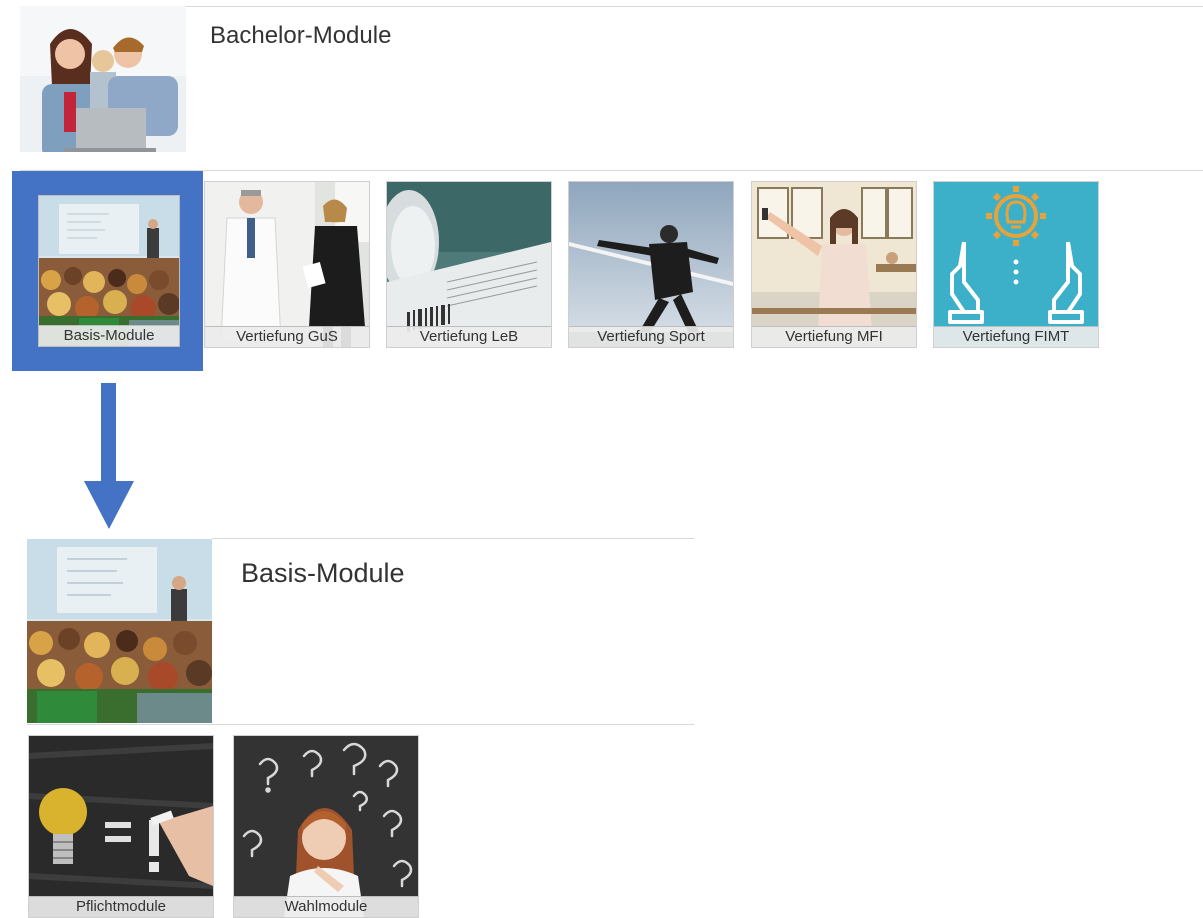 The image size is (1203, 918). Describe the element at coordinates (287, 336) in the screenshot. I see `tile-label: Vertiefung GuS` at that location.